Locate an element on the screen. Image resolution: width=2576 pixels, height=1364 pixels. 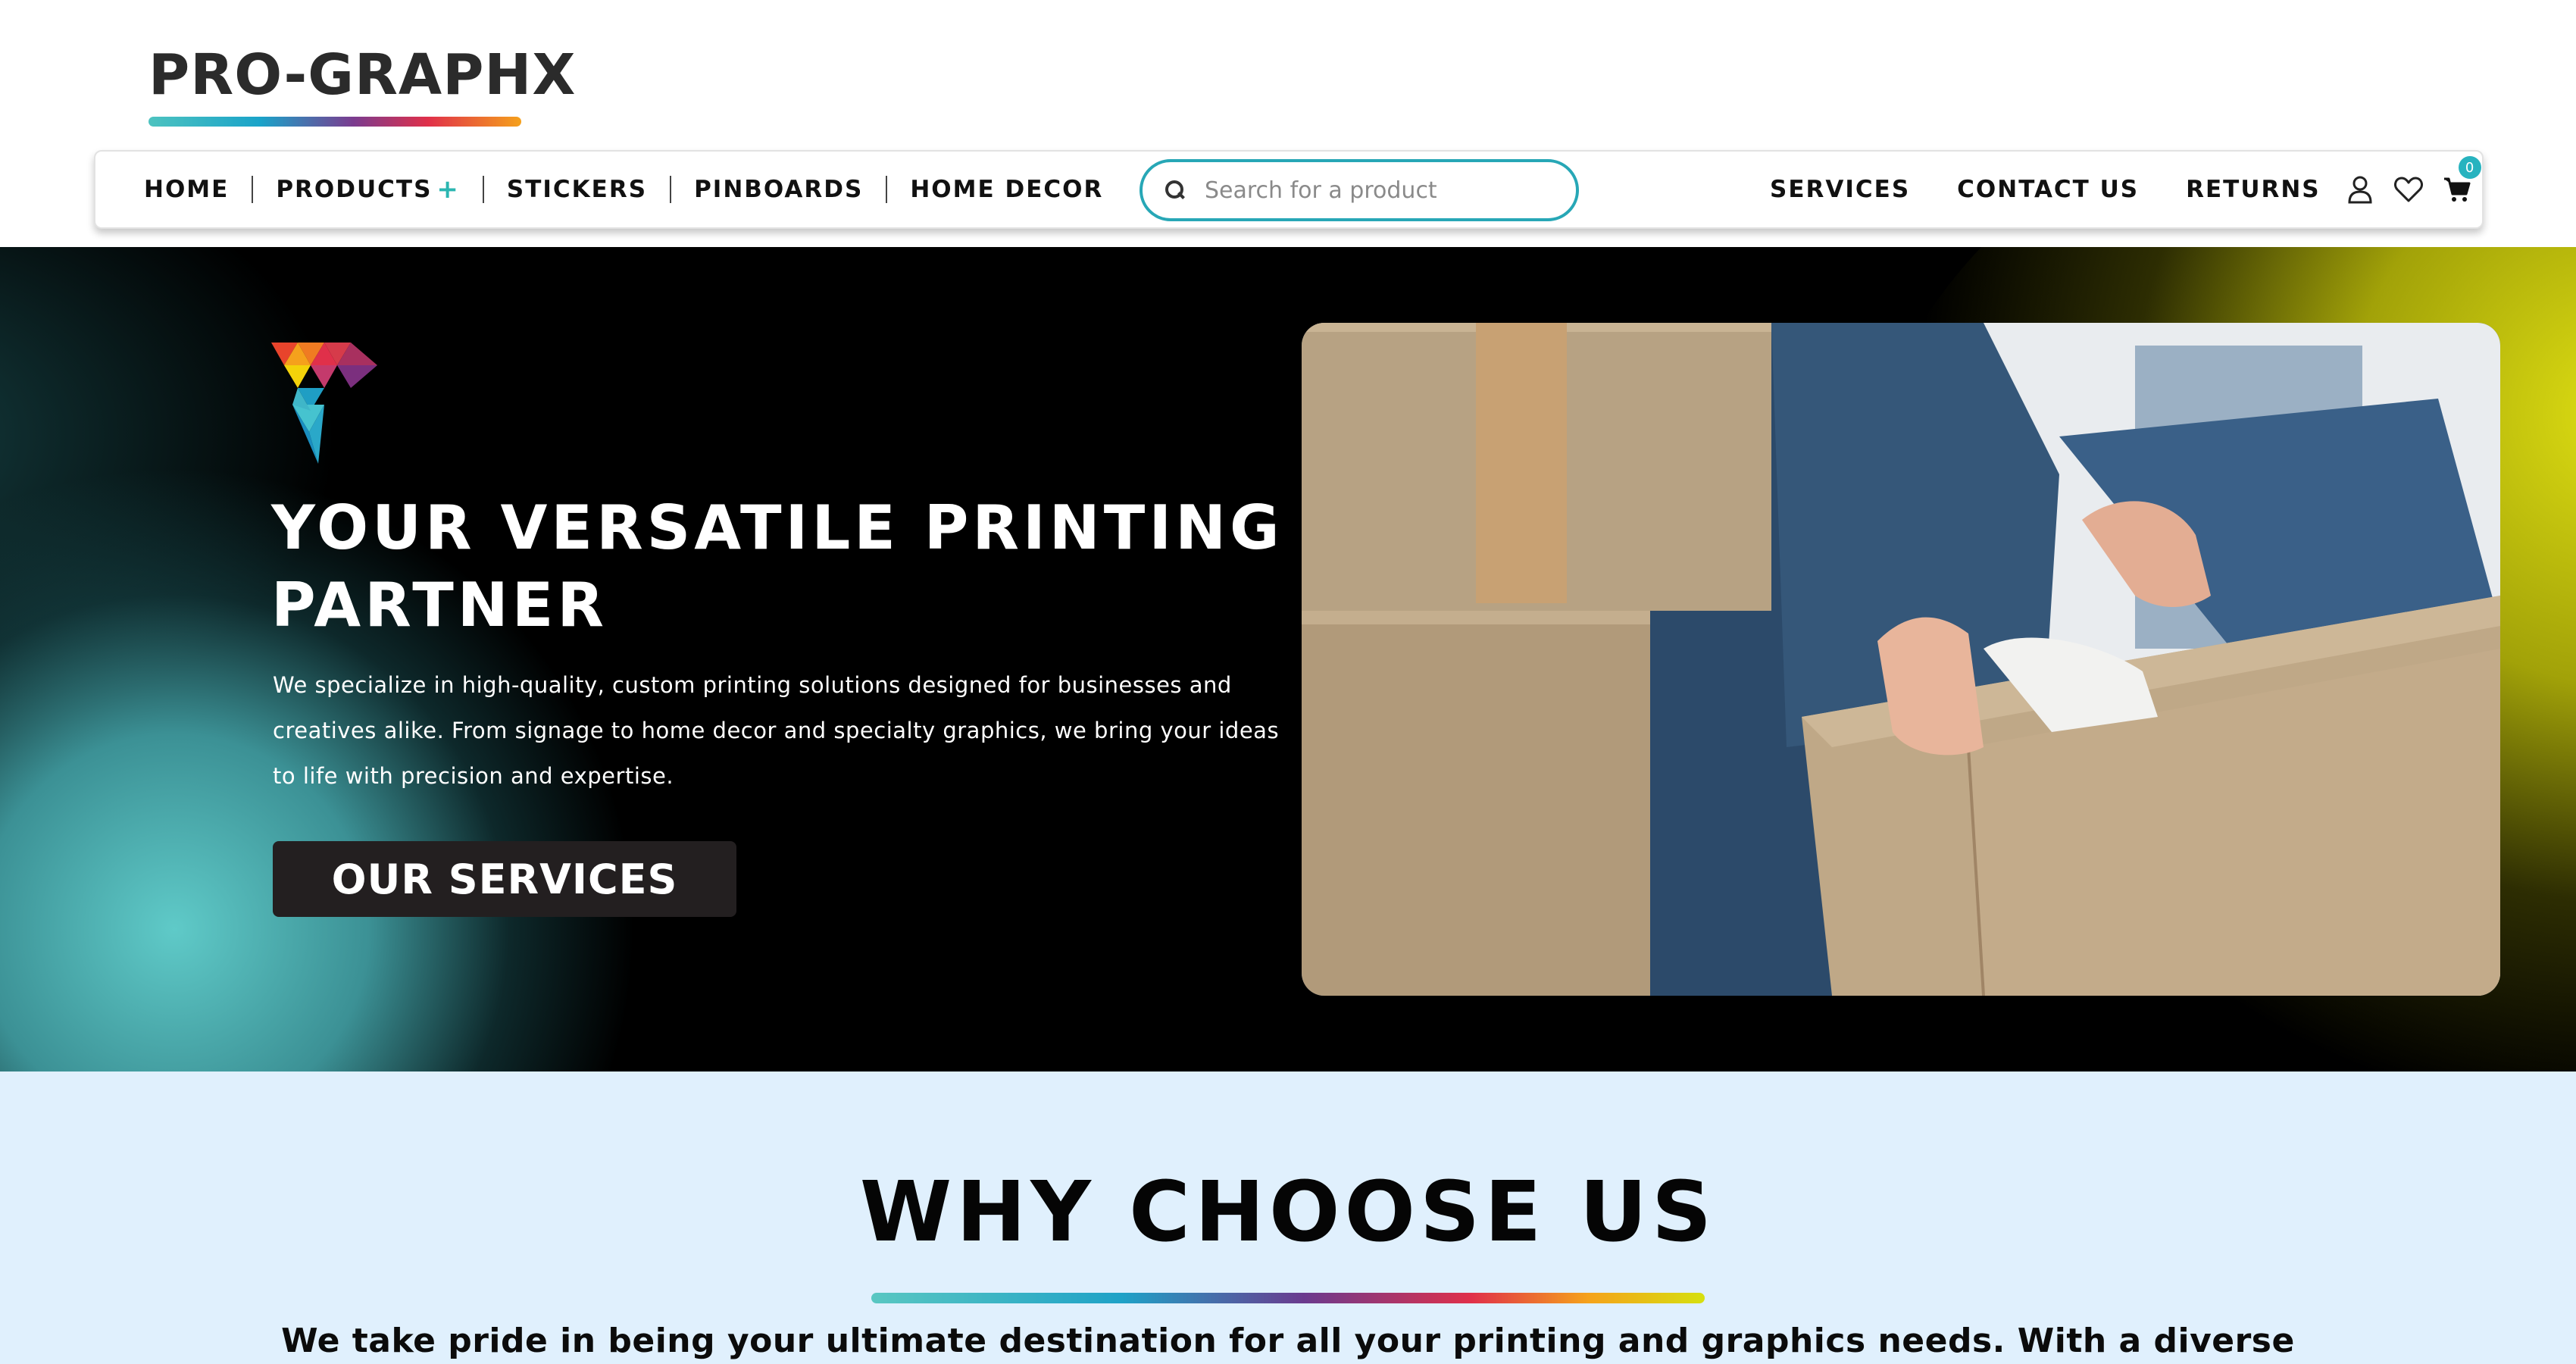
heart-icon is located at coordinates (2408, 189).